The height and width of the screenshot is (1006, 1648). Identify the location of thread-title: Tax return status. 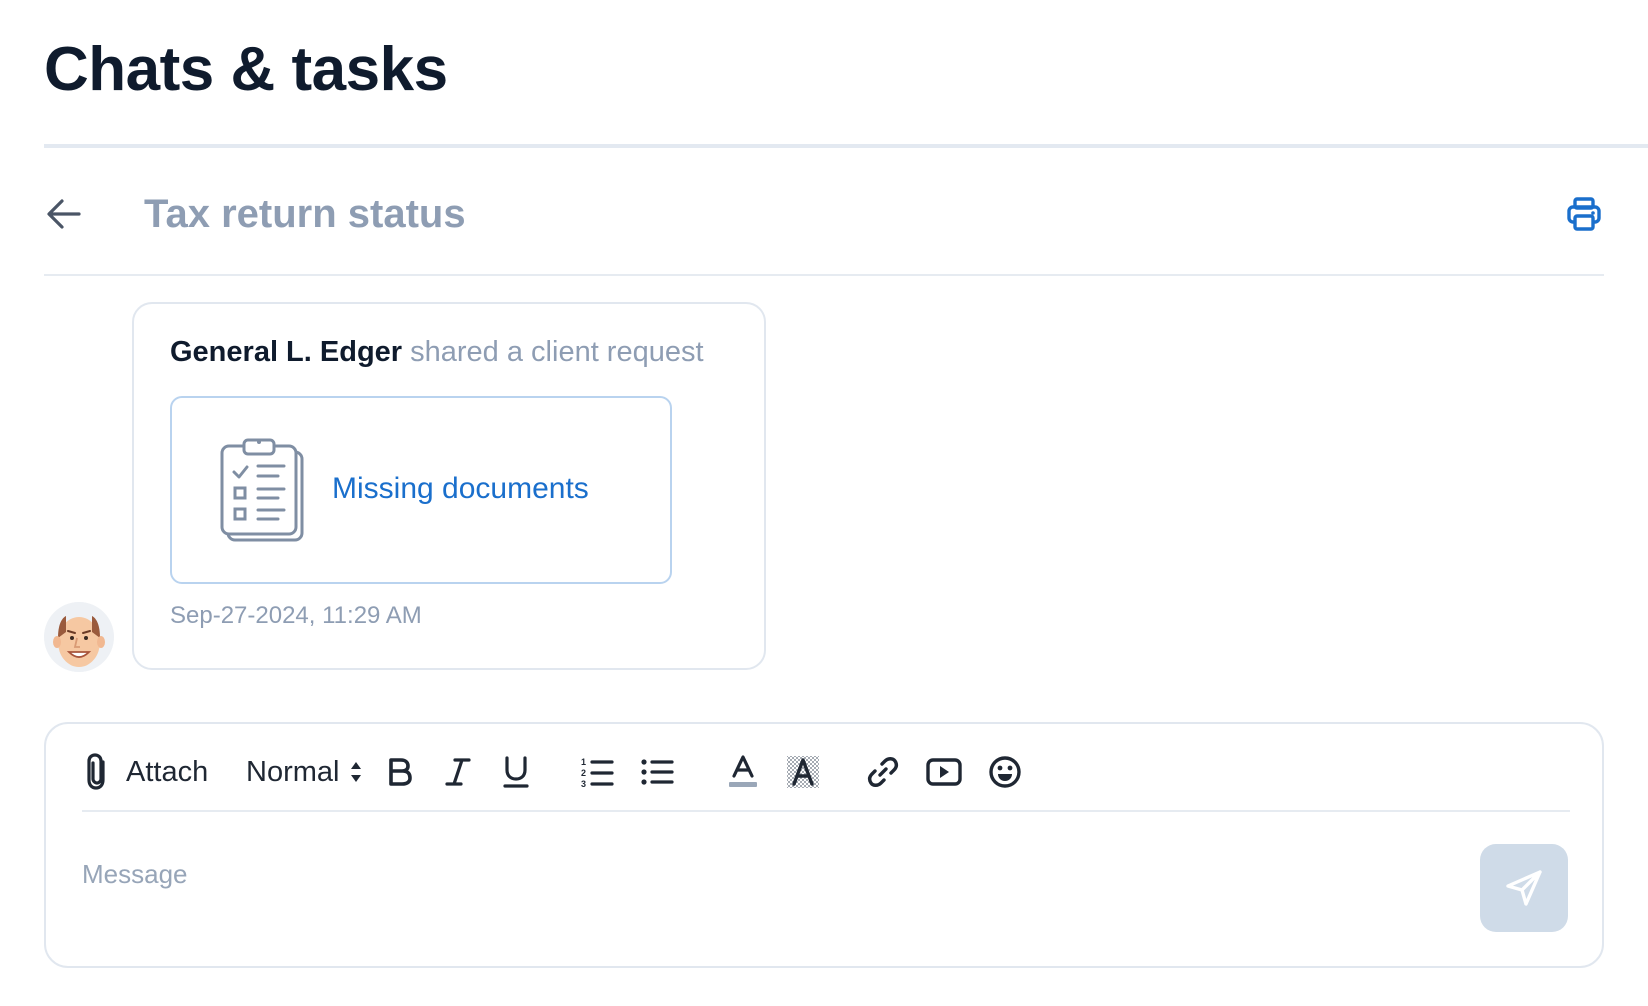
(305, 214).